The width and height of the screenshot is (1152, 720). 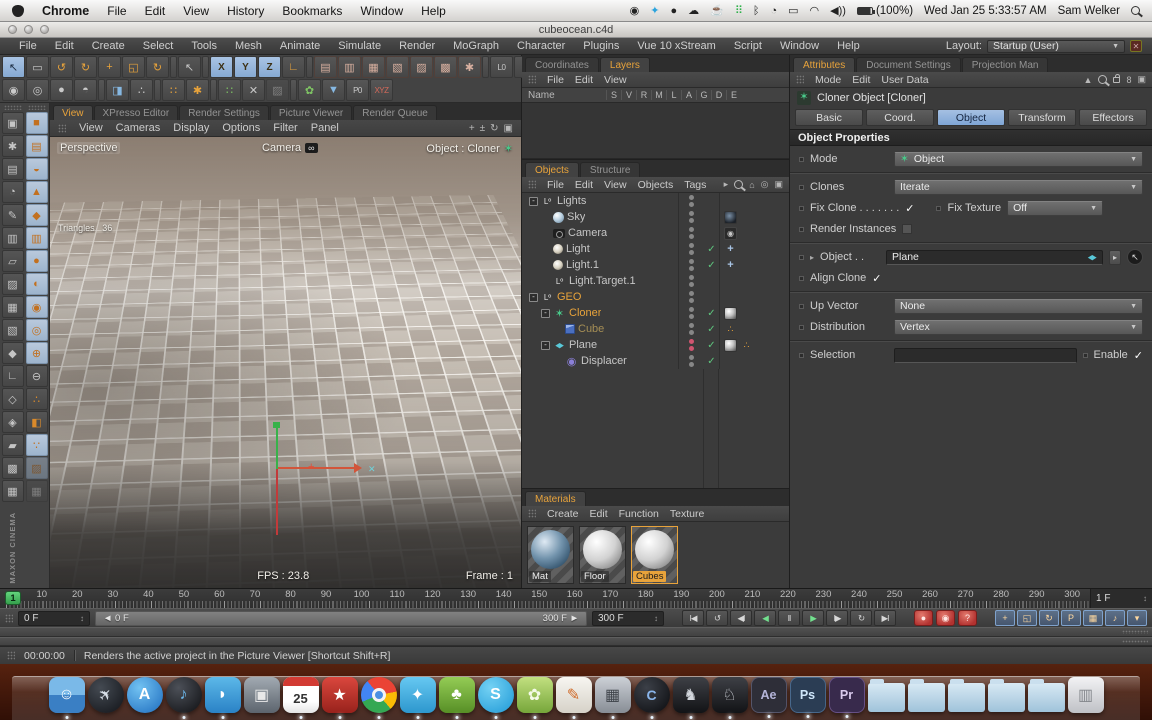 I want to click on stepper-icon: ↕, so click(x=656, y=618).